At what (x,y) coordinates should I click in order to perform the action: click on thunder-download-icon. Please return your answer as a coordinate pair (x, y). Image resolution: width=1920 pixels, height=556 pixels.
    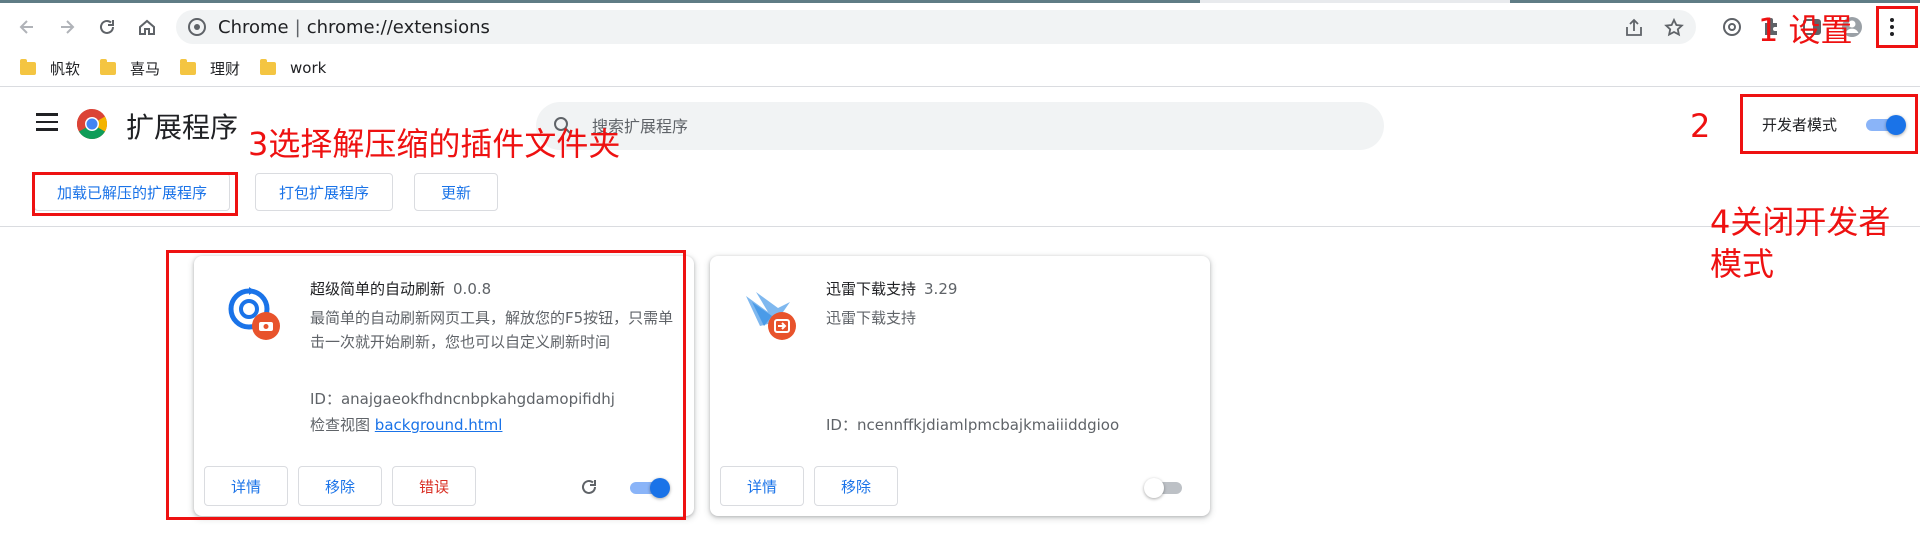
    Looking at the image, I should click on (771, 316).